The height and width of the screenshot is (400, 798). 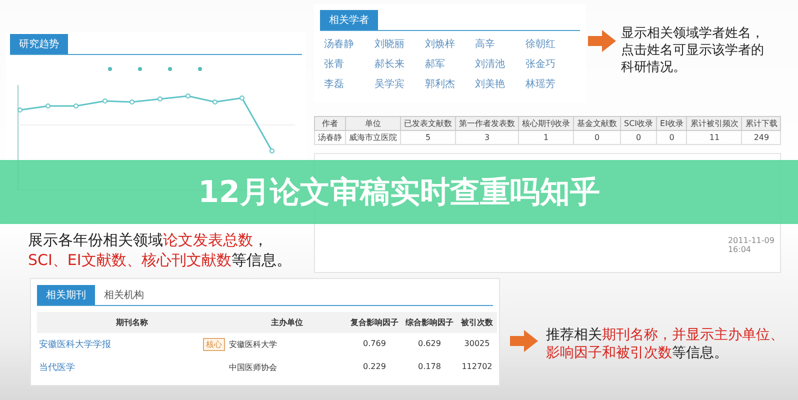 What do you see at coordinates (500, 44) in the screenshot?
I see `scholar-link: 高辛` at bounding box center [500, 44].